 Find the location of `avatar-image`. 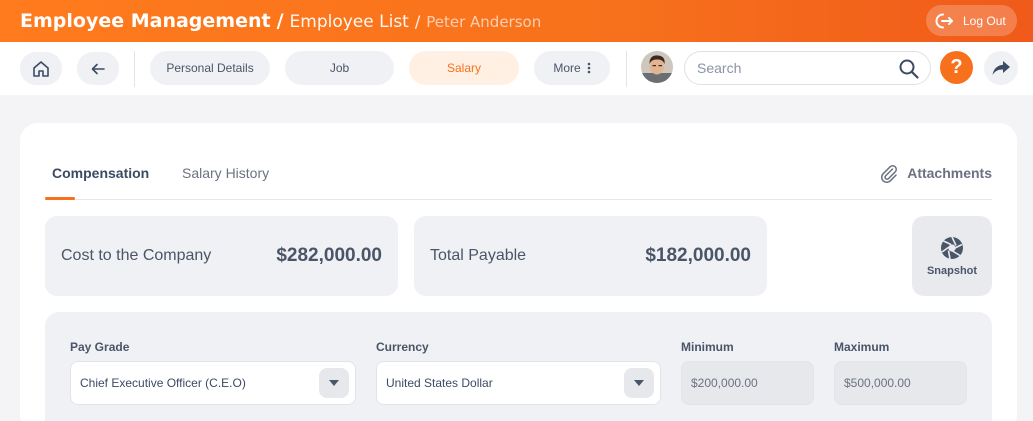

avatar-image is located at coordinates (657, 67).